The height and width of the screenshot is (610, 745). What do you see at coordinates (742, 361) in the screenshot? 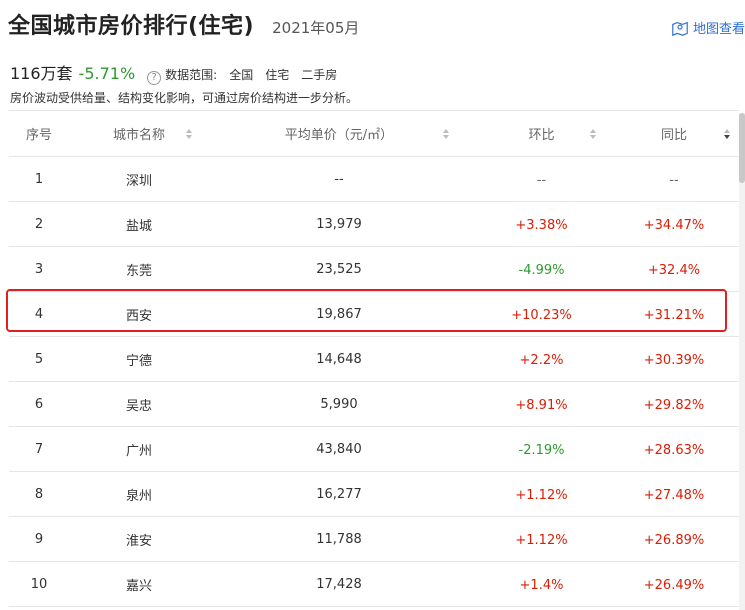
I see `scrollbar-track` at bounding box center [742, 361].